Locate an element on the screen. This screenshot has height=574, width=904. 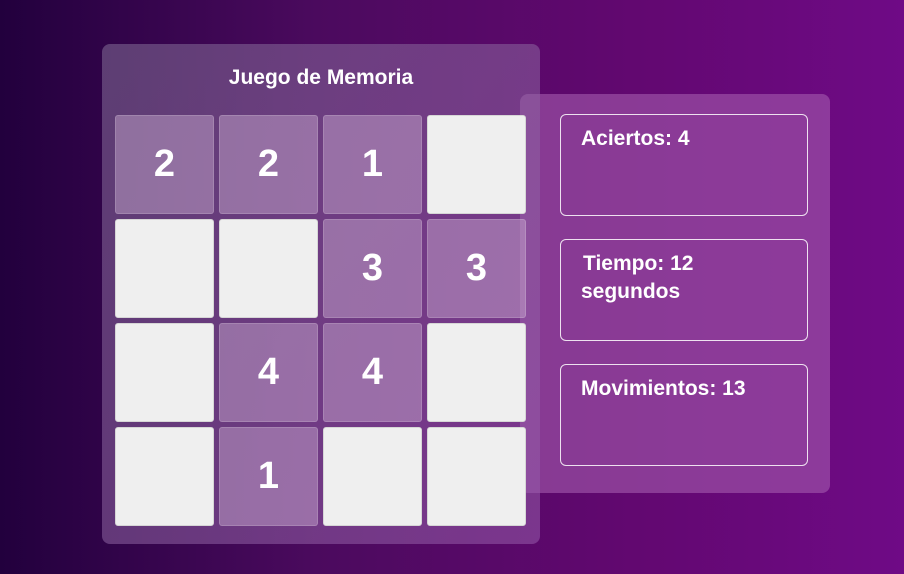
card-10: 4 is located at coordinates (268, 372).